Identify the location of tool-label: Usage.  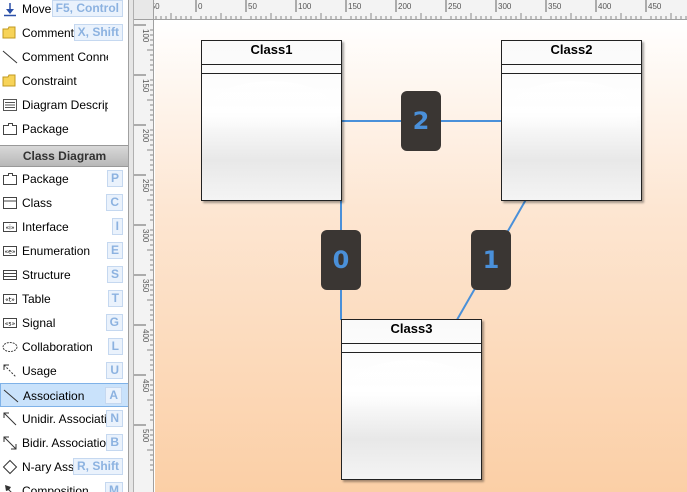
(39, 371).